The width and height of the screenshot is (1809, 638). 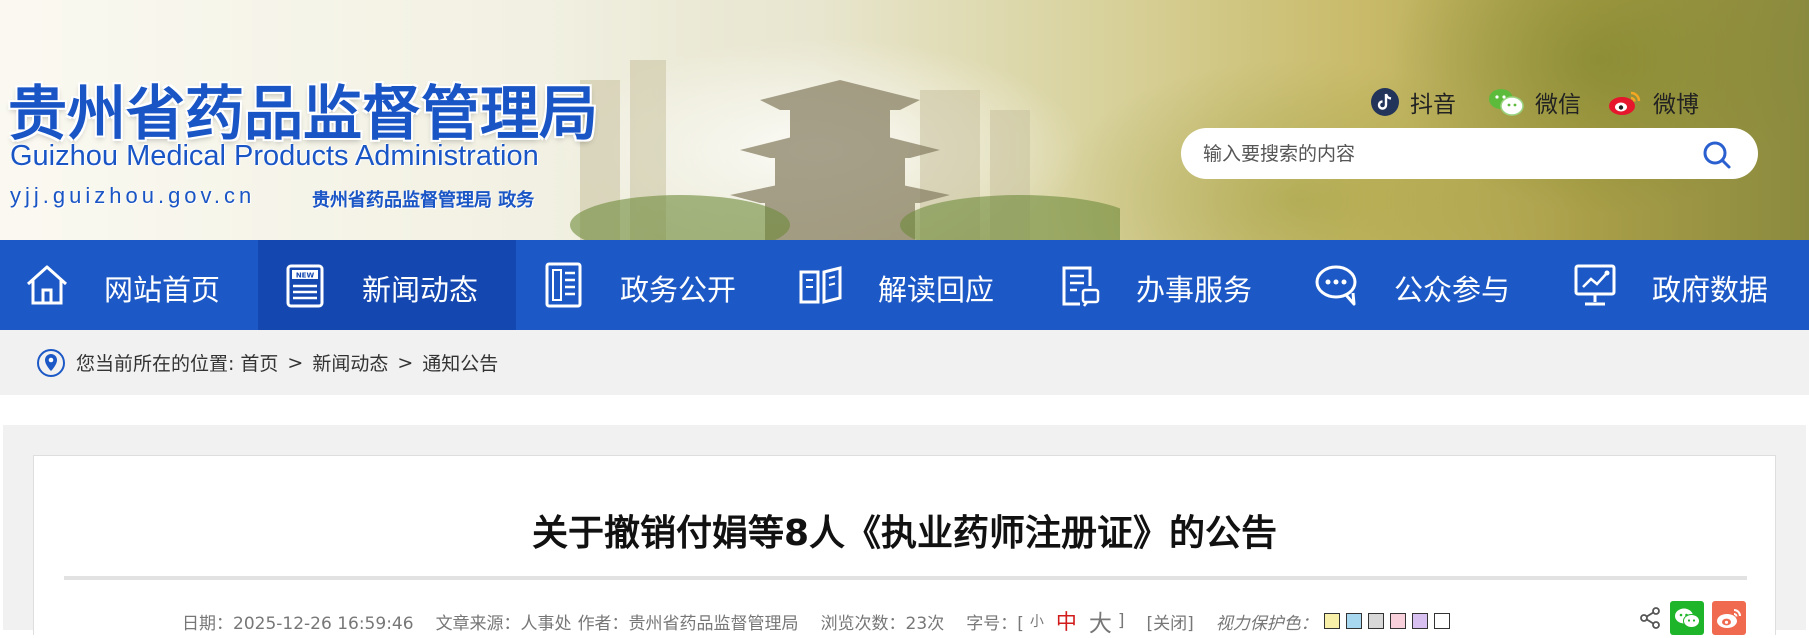 What do you see at coordinates (305, 276) in the screenshot?
I see `svg-text: NEW` at bounding box center [305, 276].